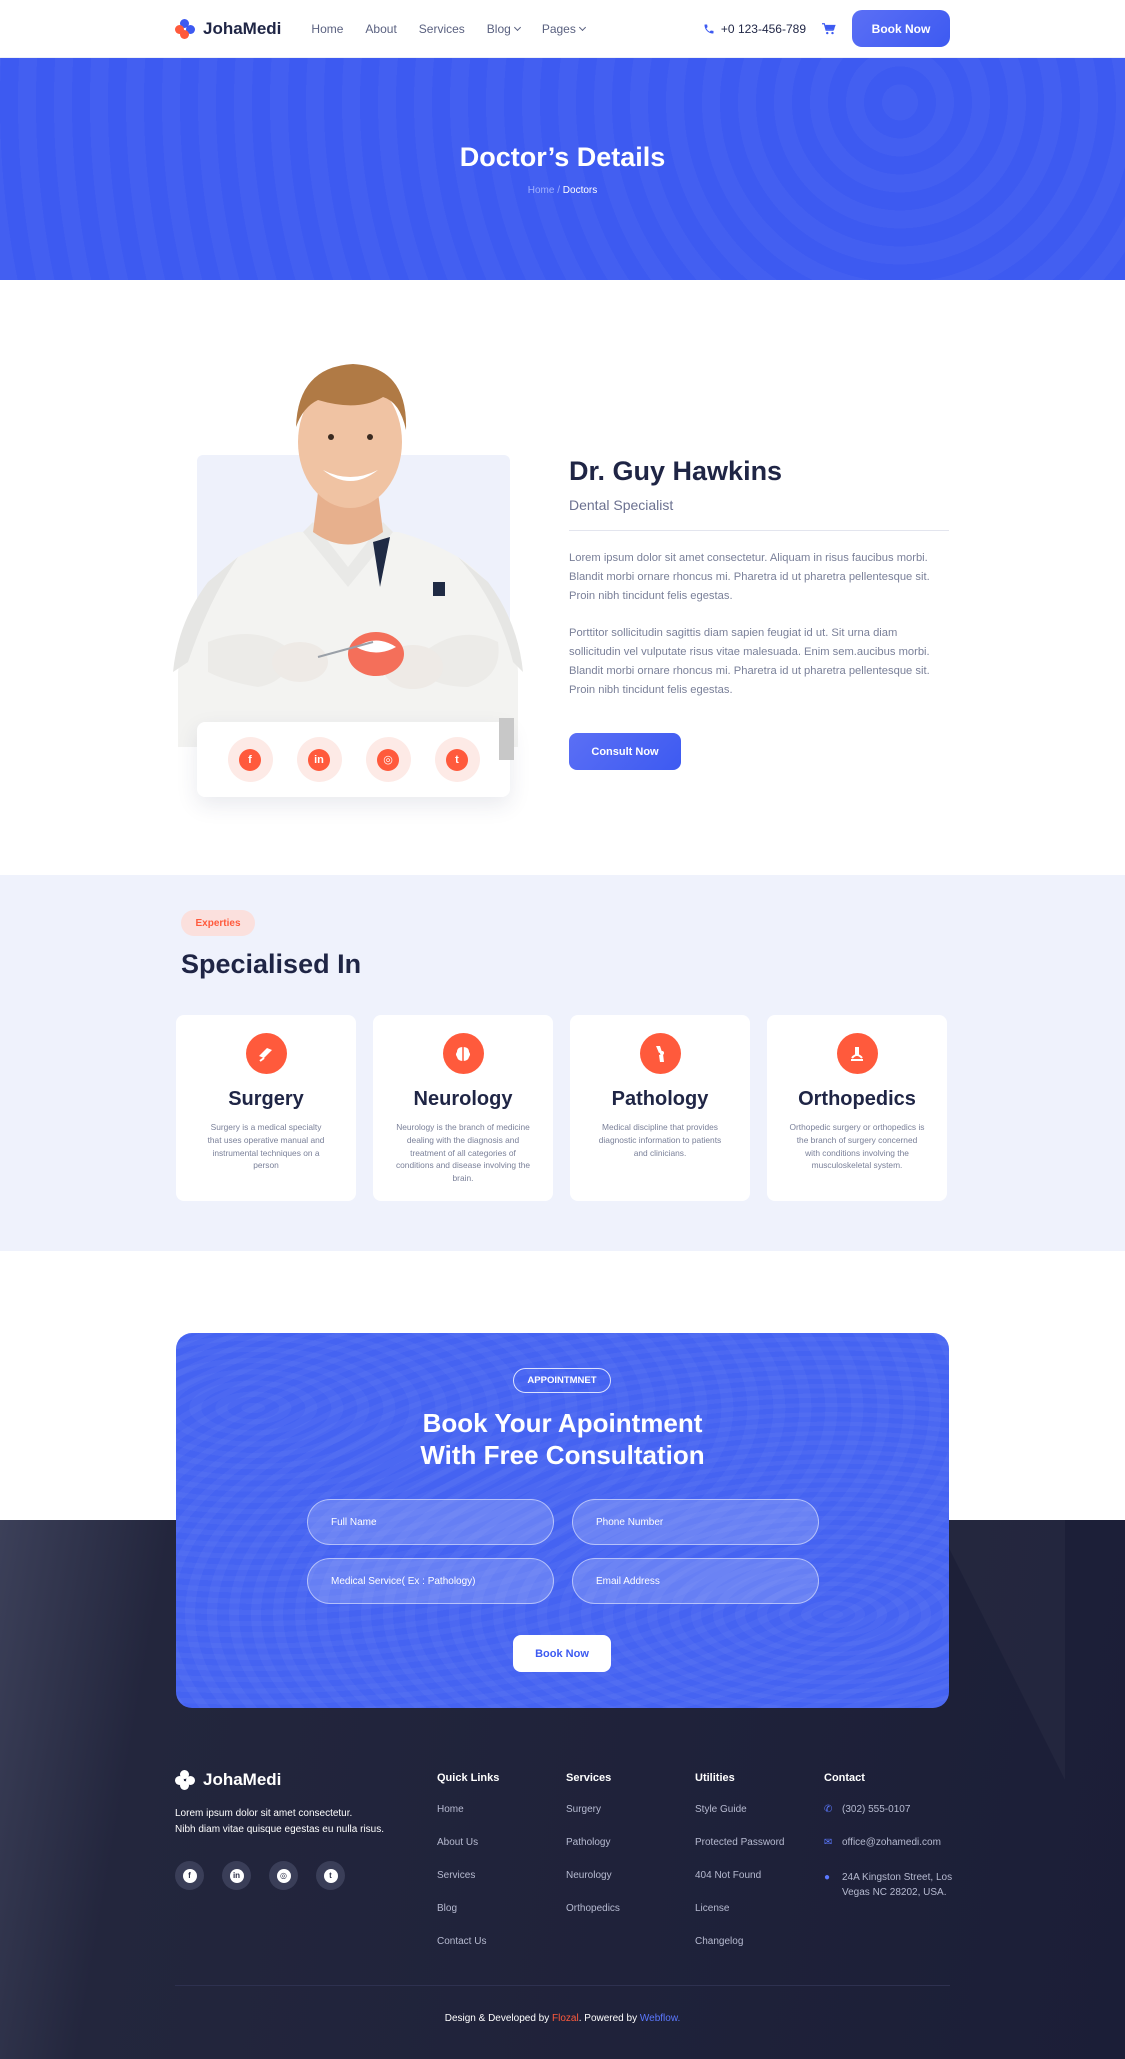 The image size is (1125, 2059). Describe the element at coordinates (430, 1522) in the screenshot. I see `full-name-input: Full Name` at that location.